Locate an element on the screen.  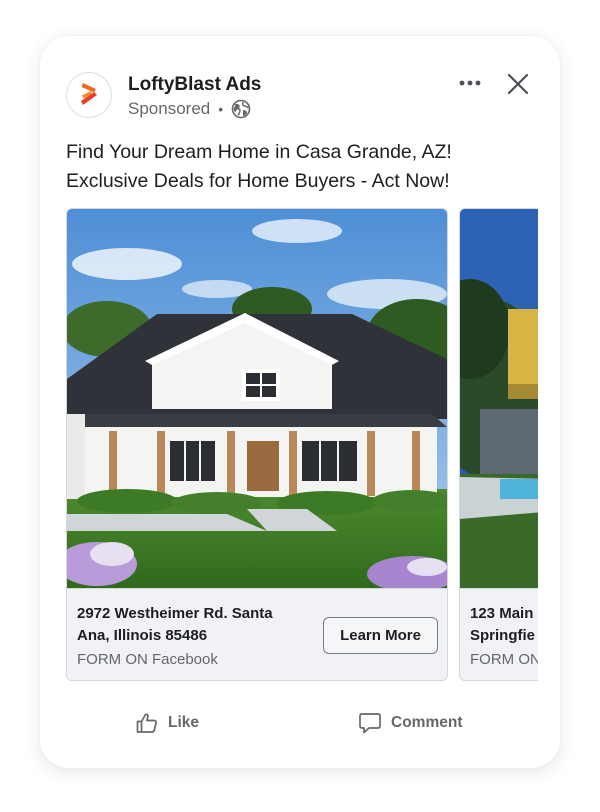
house-photo is located at coordinates (499, 398).